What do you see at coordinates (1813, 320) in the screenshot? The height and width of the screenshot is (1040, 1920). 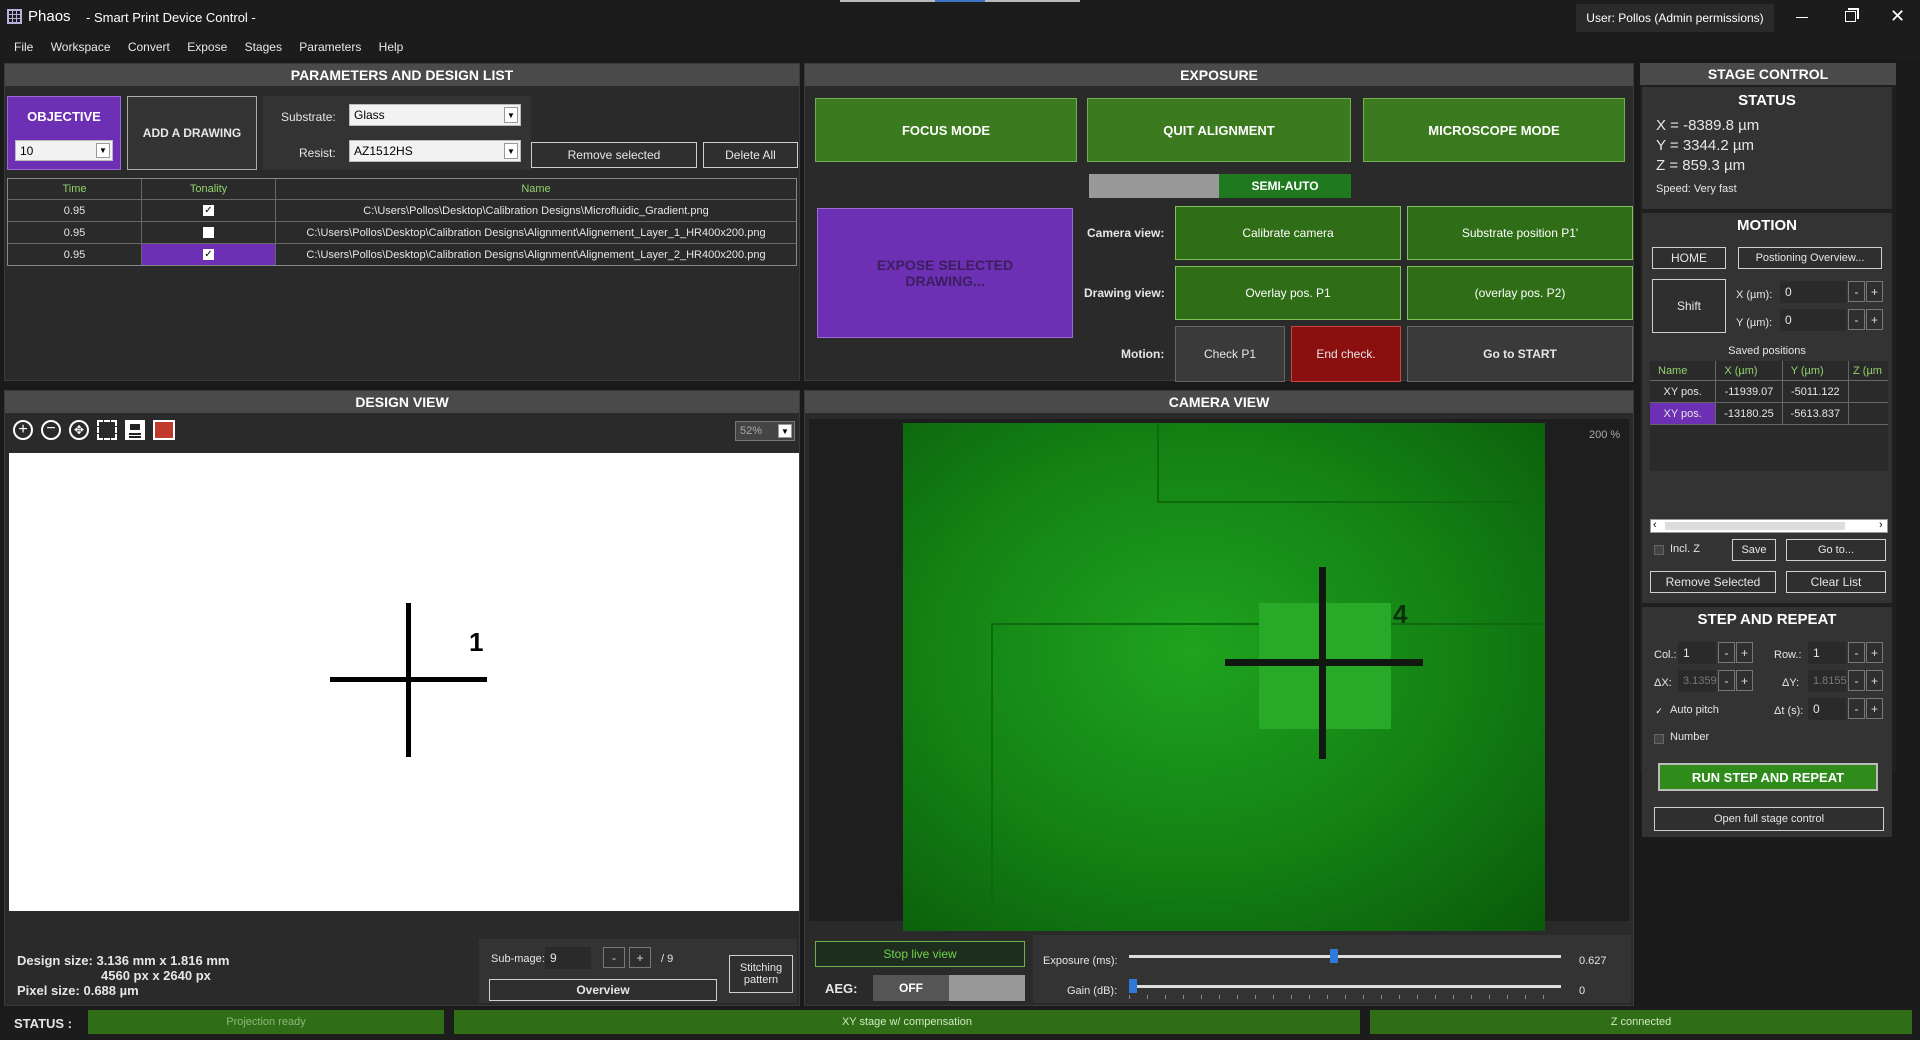 I see `y-shift-input: 0` at bounding box center [1813, 320].